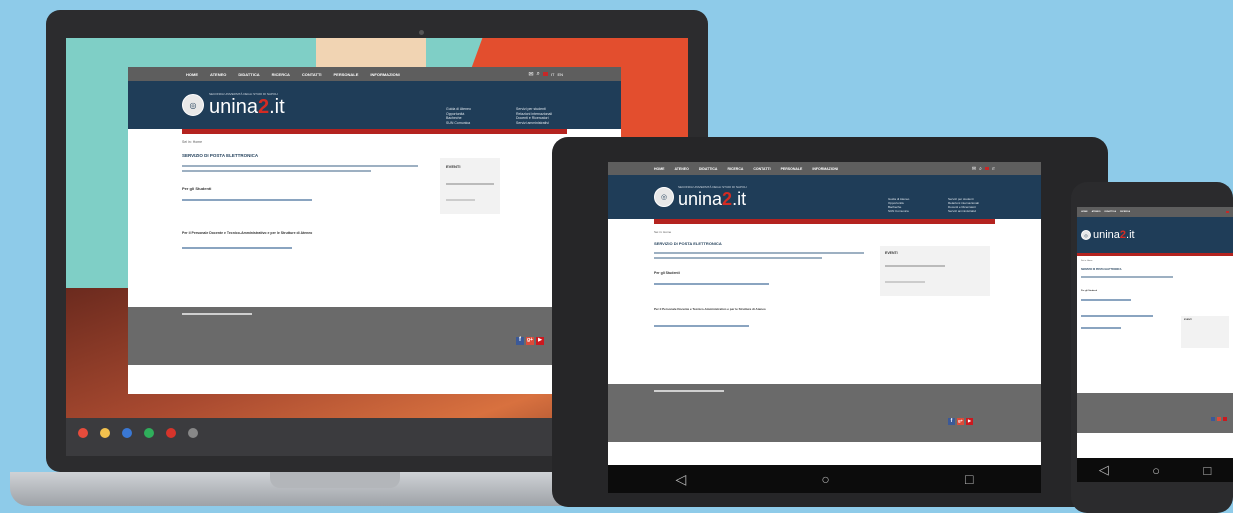  I want to click on site-header: ◎ unina2.it, so click(1155, 235).